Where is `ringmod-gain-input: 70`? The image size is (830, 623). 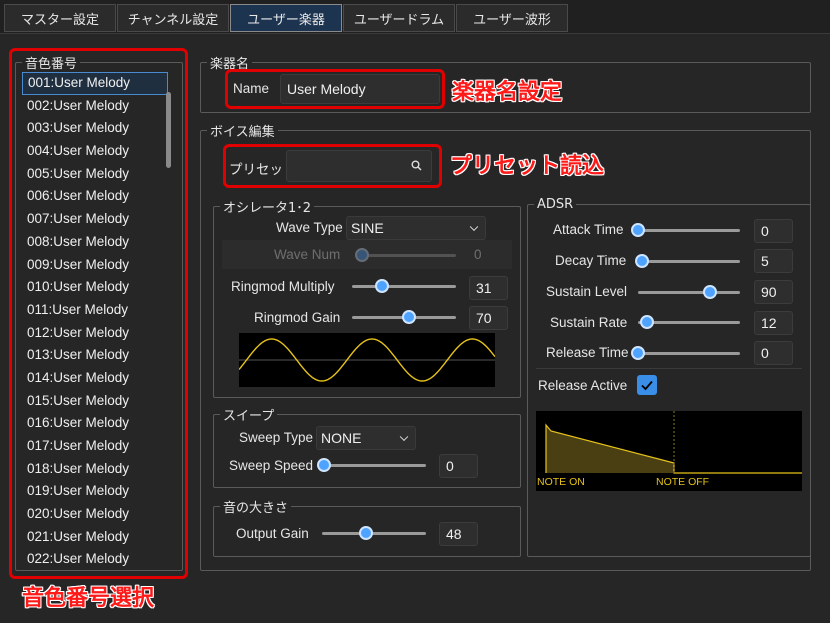 ringmod-gain-input: 70 is located at coordinates (488, 318).